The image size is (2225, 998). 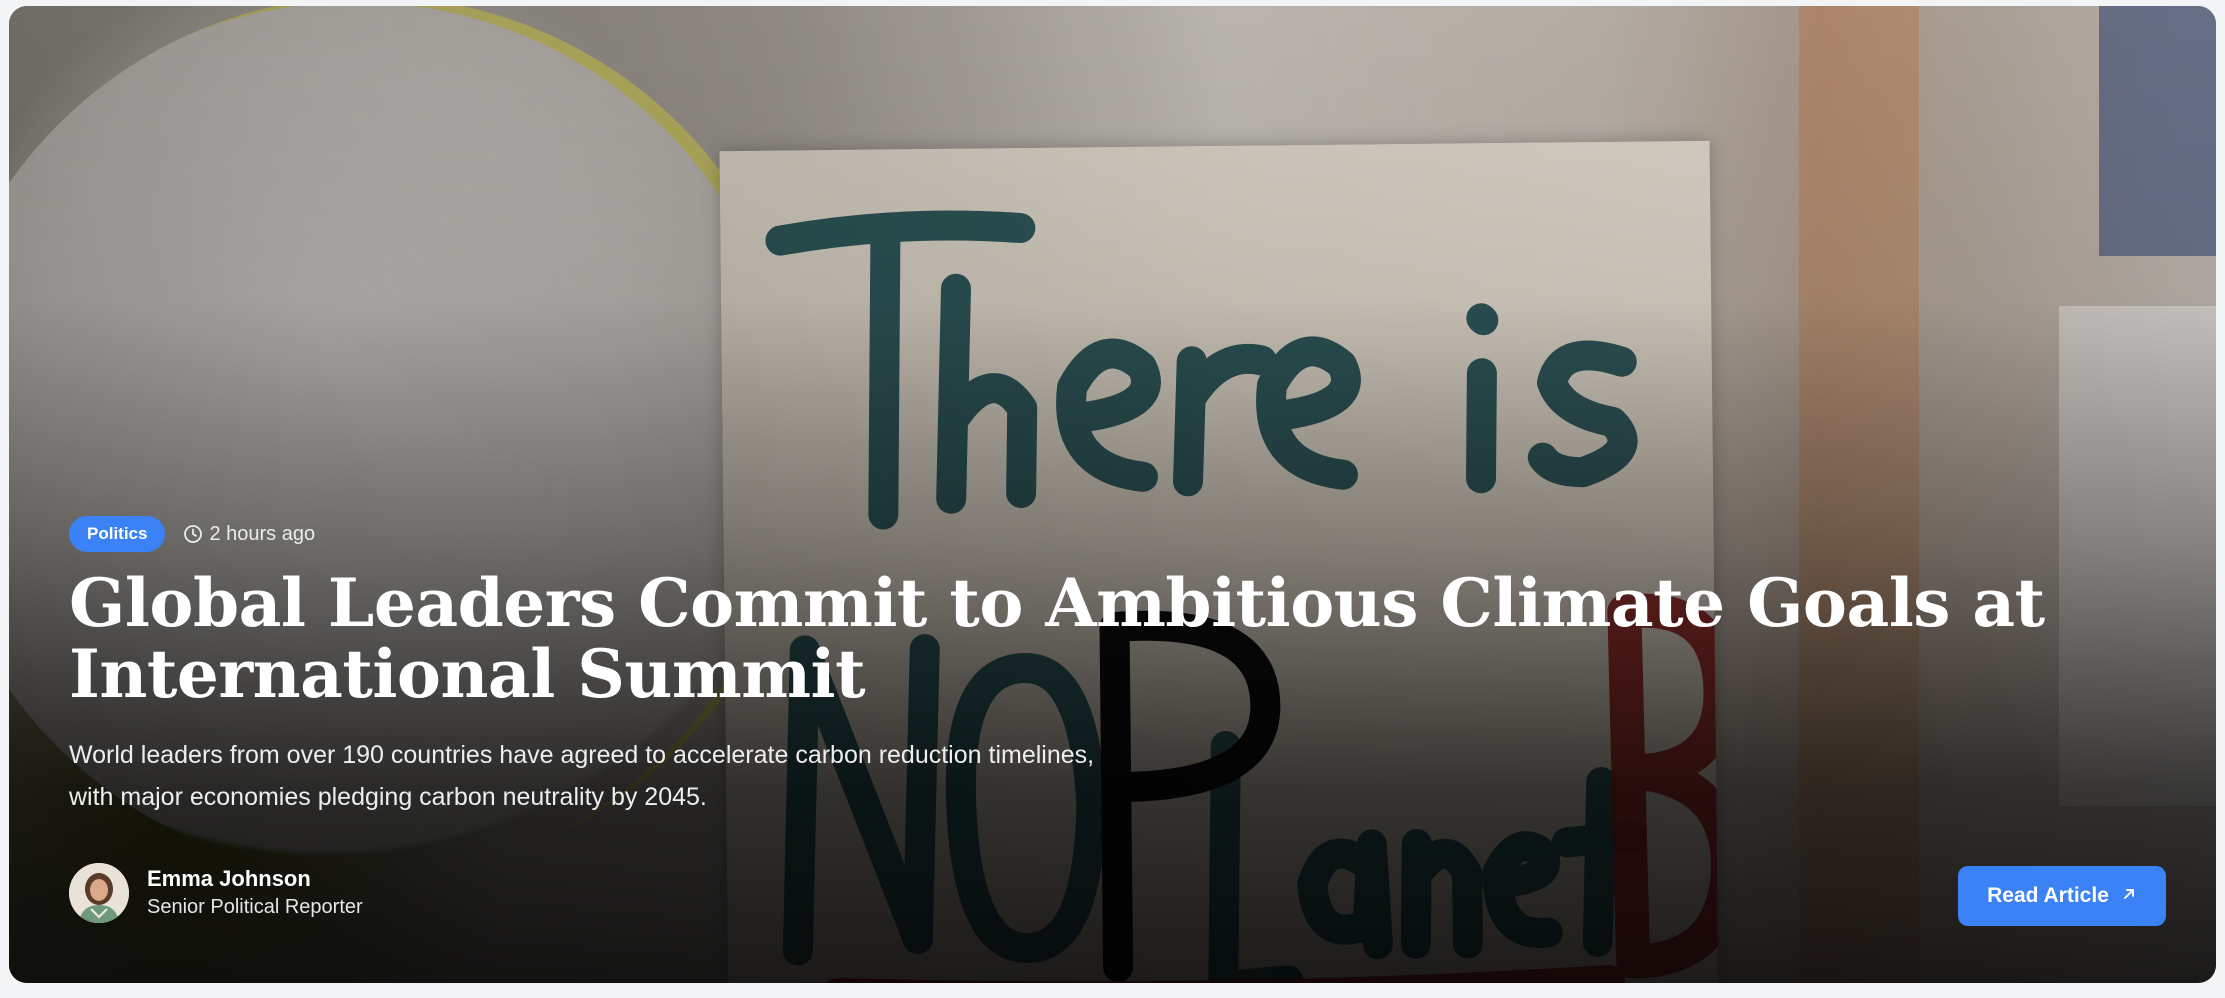 What do you see at coordinates (99, 893) in the screenshot?
I see `author-avatar` at bounding box center [99, 893].